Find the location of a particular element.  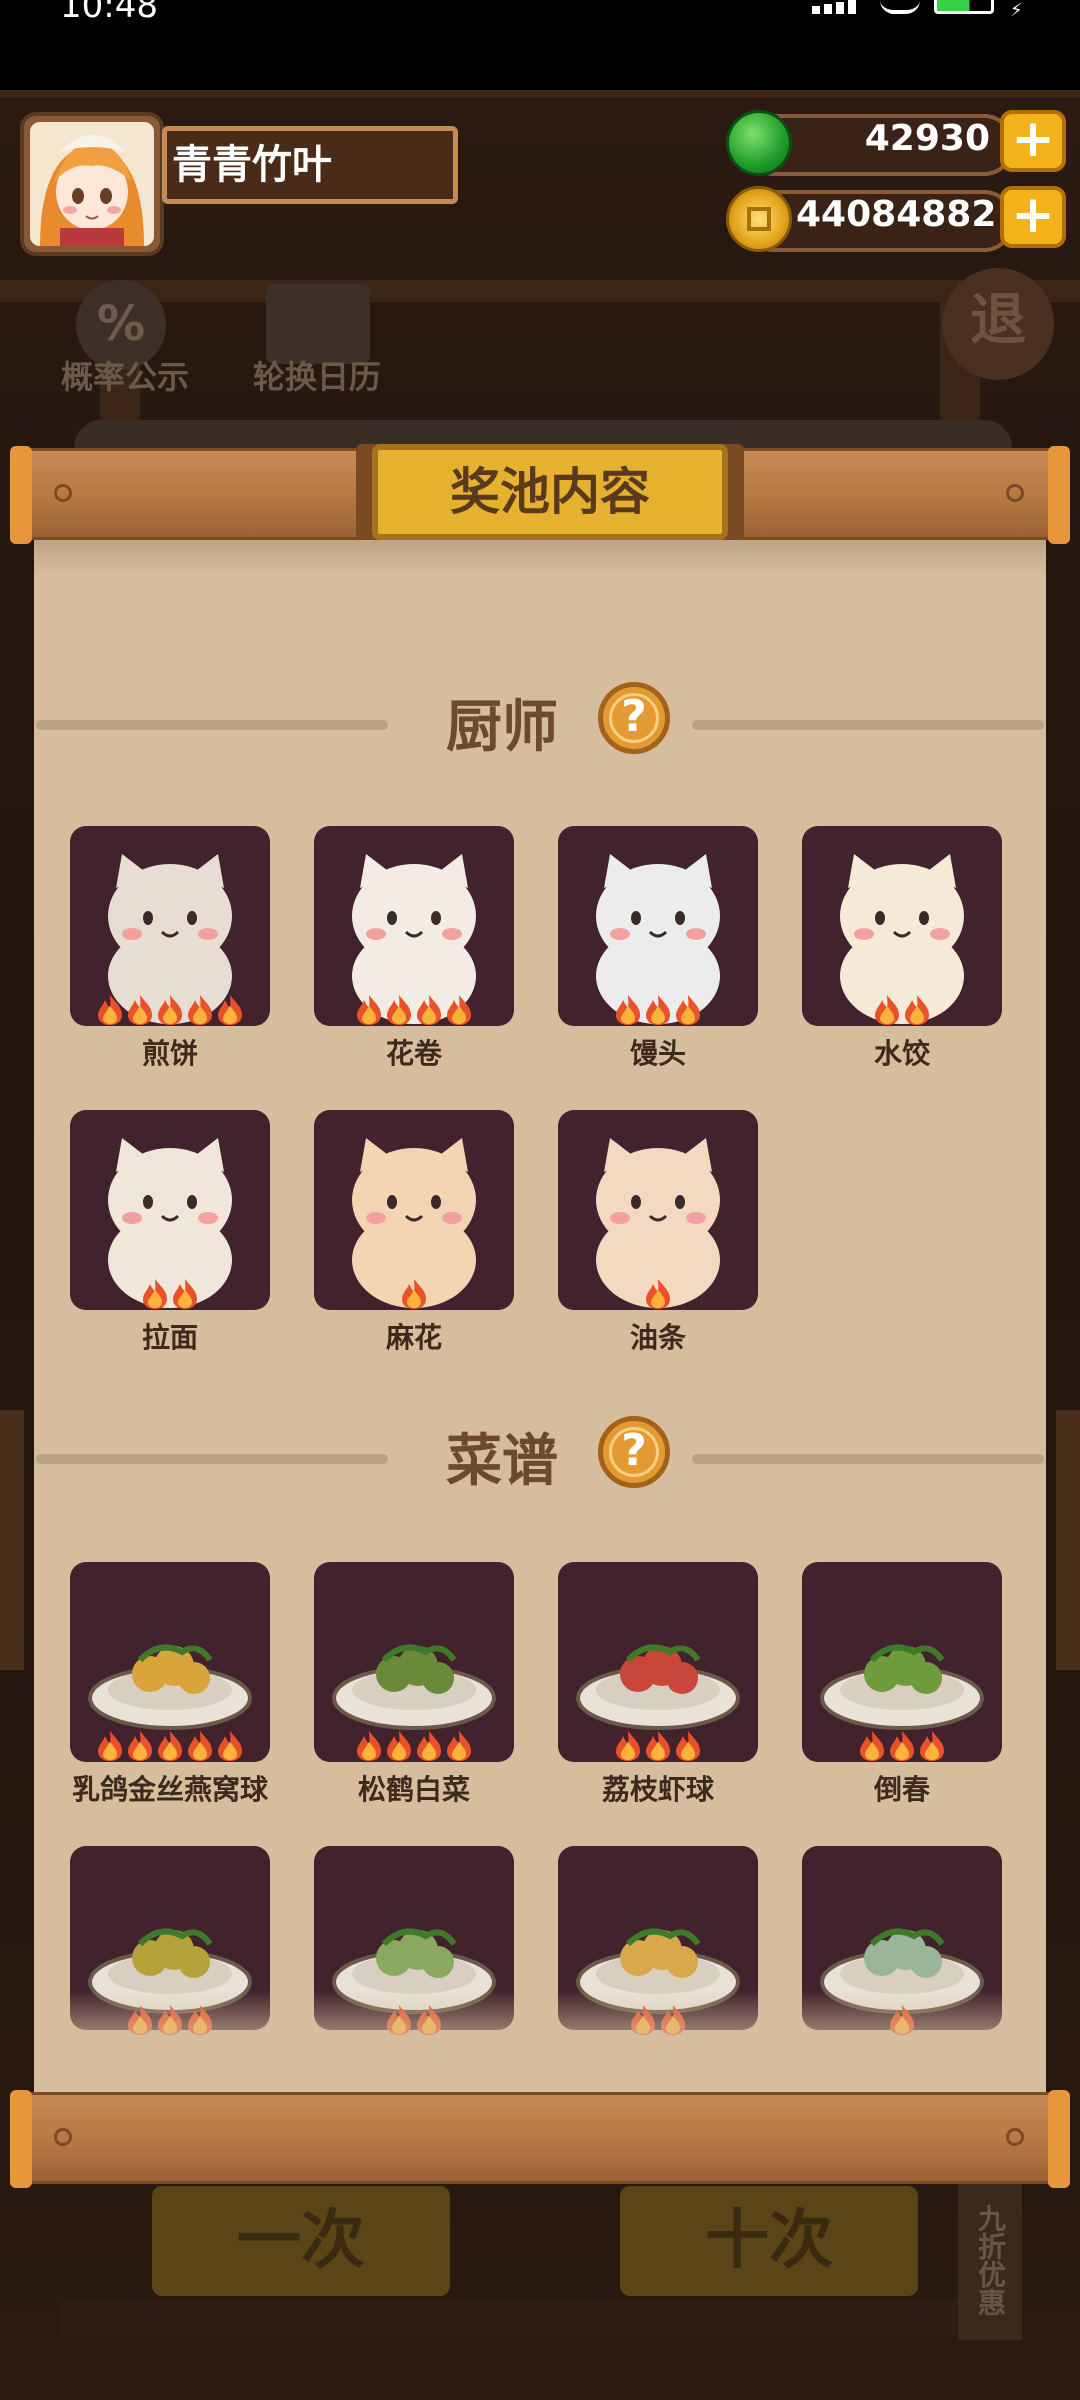

recipe-section-title: 菜谱 is located at coordinates (502, 1461).